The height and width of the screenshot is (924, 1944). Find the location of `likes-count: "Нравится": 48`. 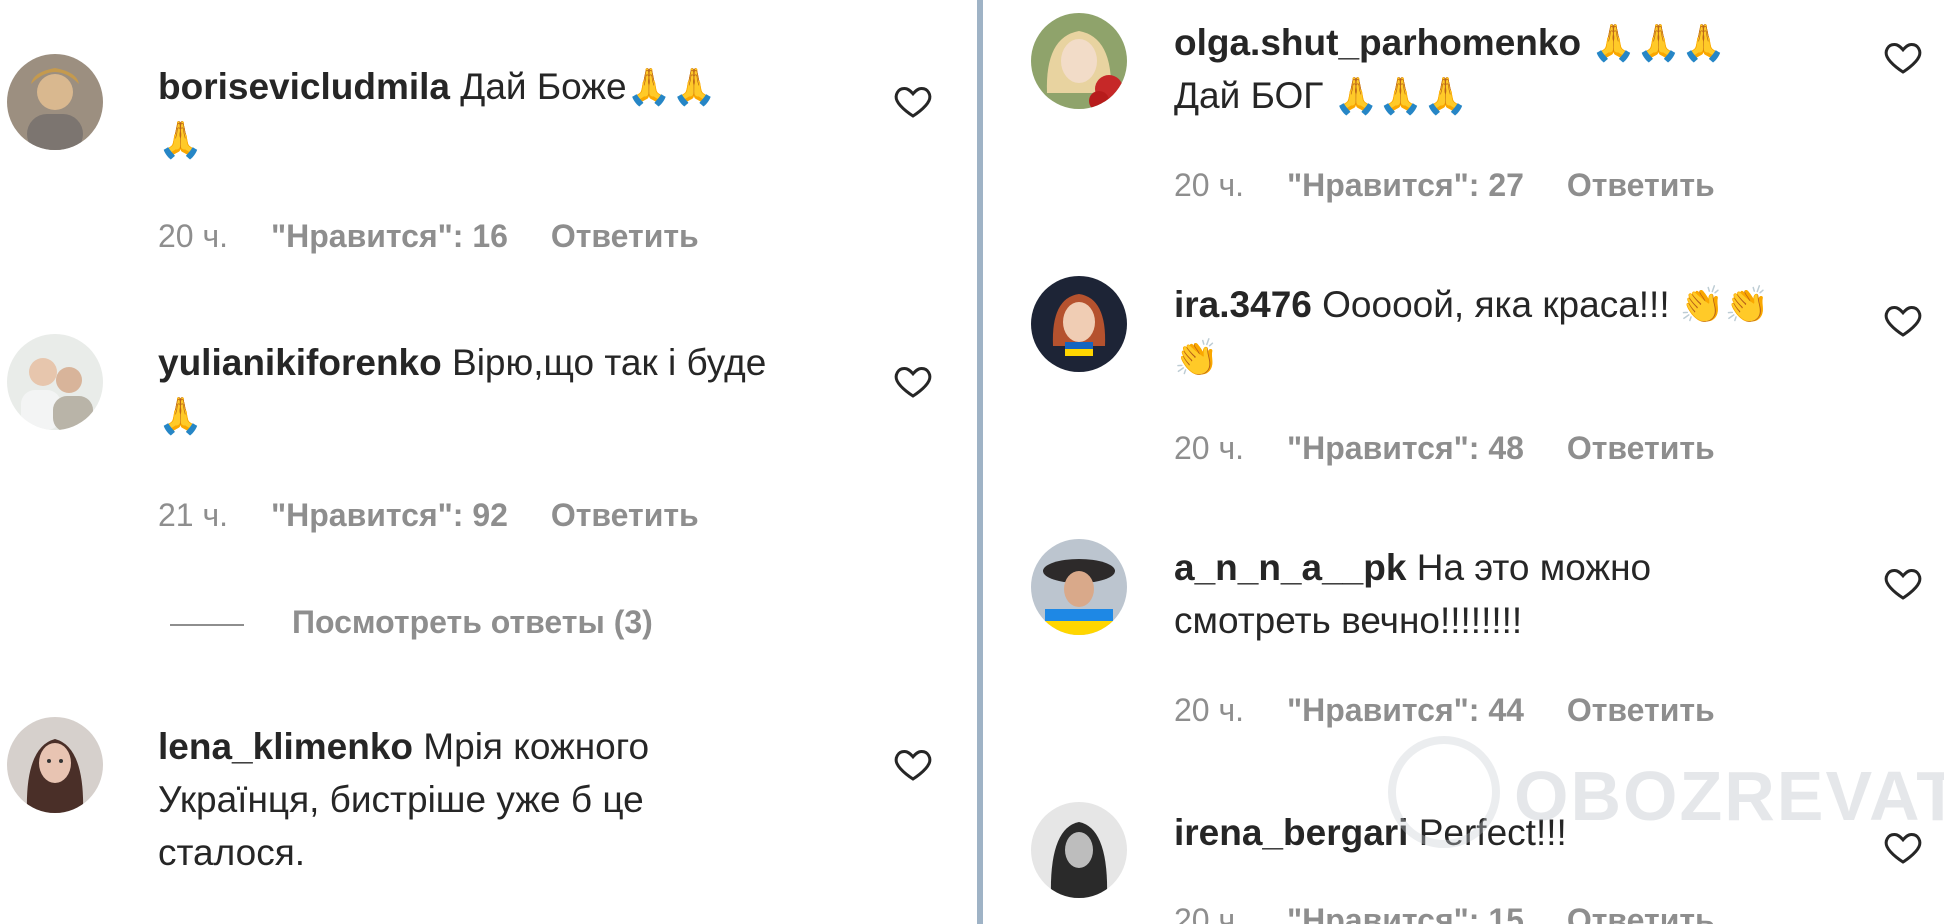

likes-count: "Нравится": 48 is located at coordinates (1405, 448).